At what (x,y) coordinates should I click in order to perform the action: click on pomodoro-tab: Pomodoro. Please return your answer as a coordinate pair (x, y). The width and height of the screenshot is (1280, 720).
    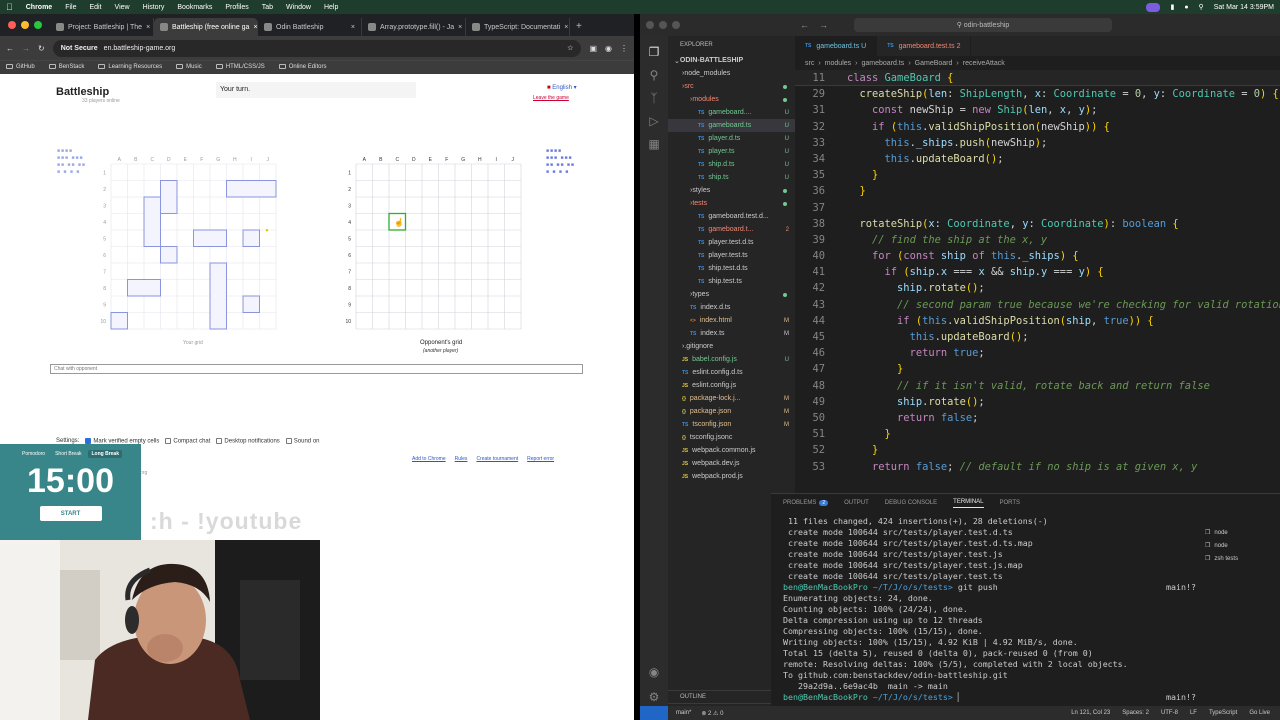
    Looking at the image, I should click on (33, 454).